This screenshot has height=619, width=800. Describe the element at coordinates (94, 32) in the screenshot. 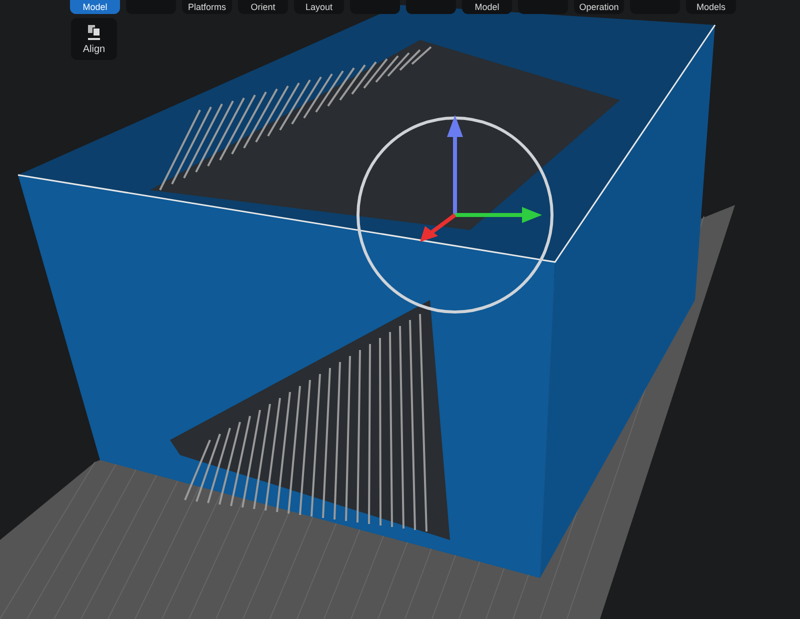

I see `align-icon` at that location.